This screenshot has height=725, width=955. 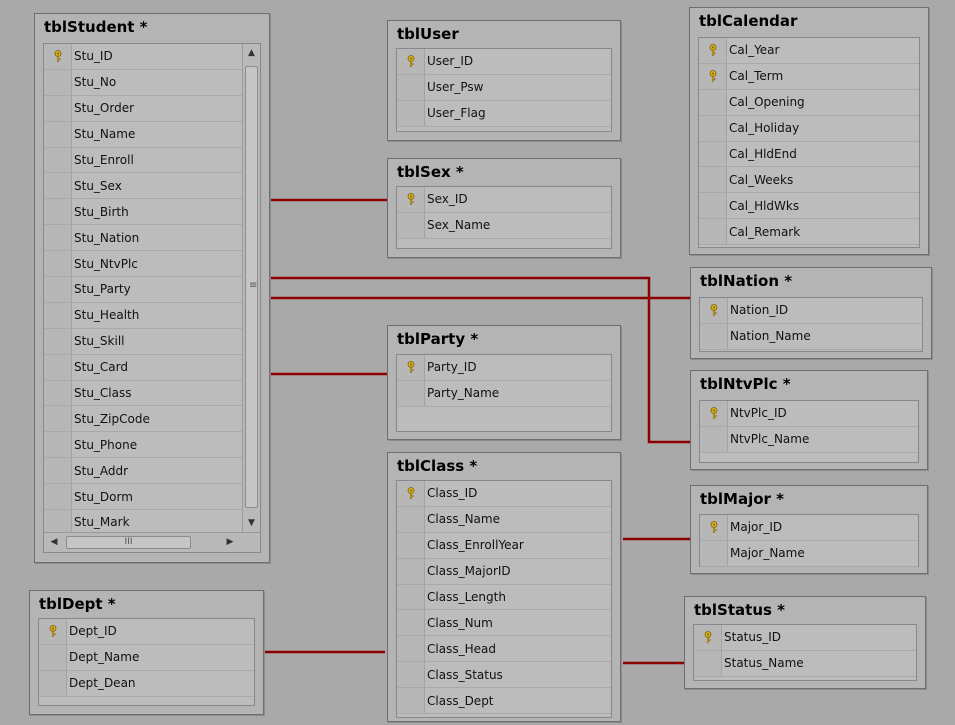 I want to click on column-row: Class_MajorID, so click(x=504, y=571).